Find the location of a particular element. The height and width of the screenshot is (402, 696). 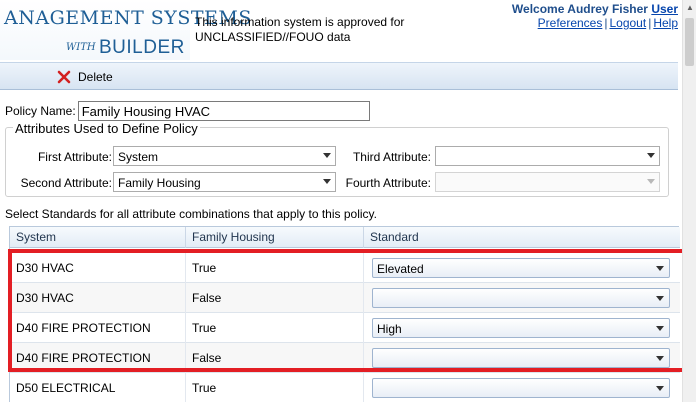

standard-select: Elevated is located at coordinates (521, 268).